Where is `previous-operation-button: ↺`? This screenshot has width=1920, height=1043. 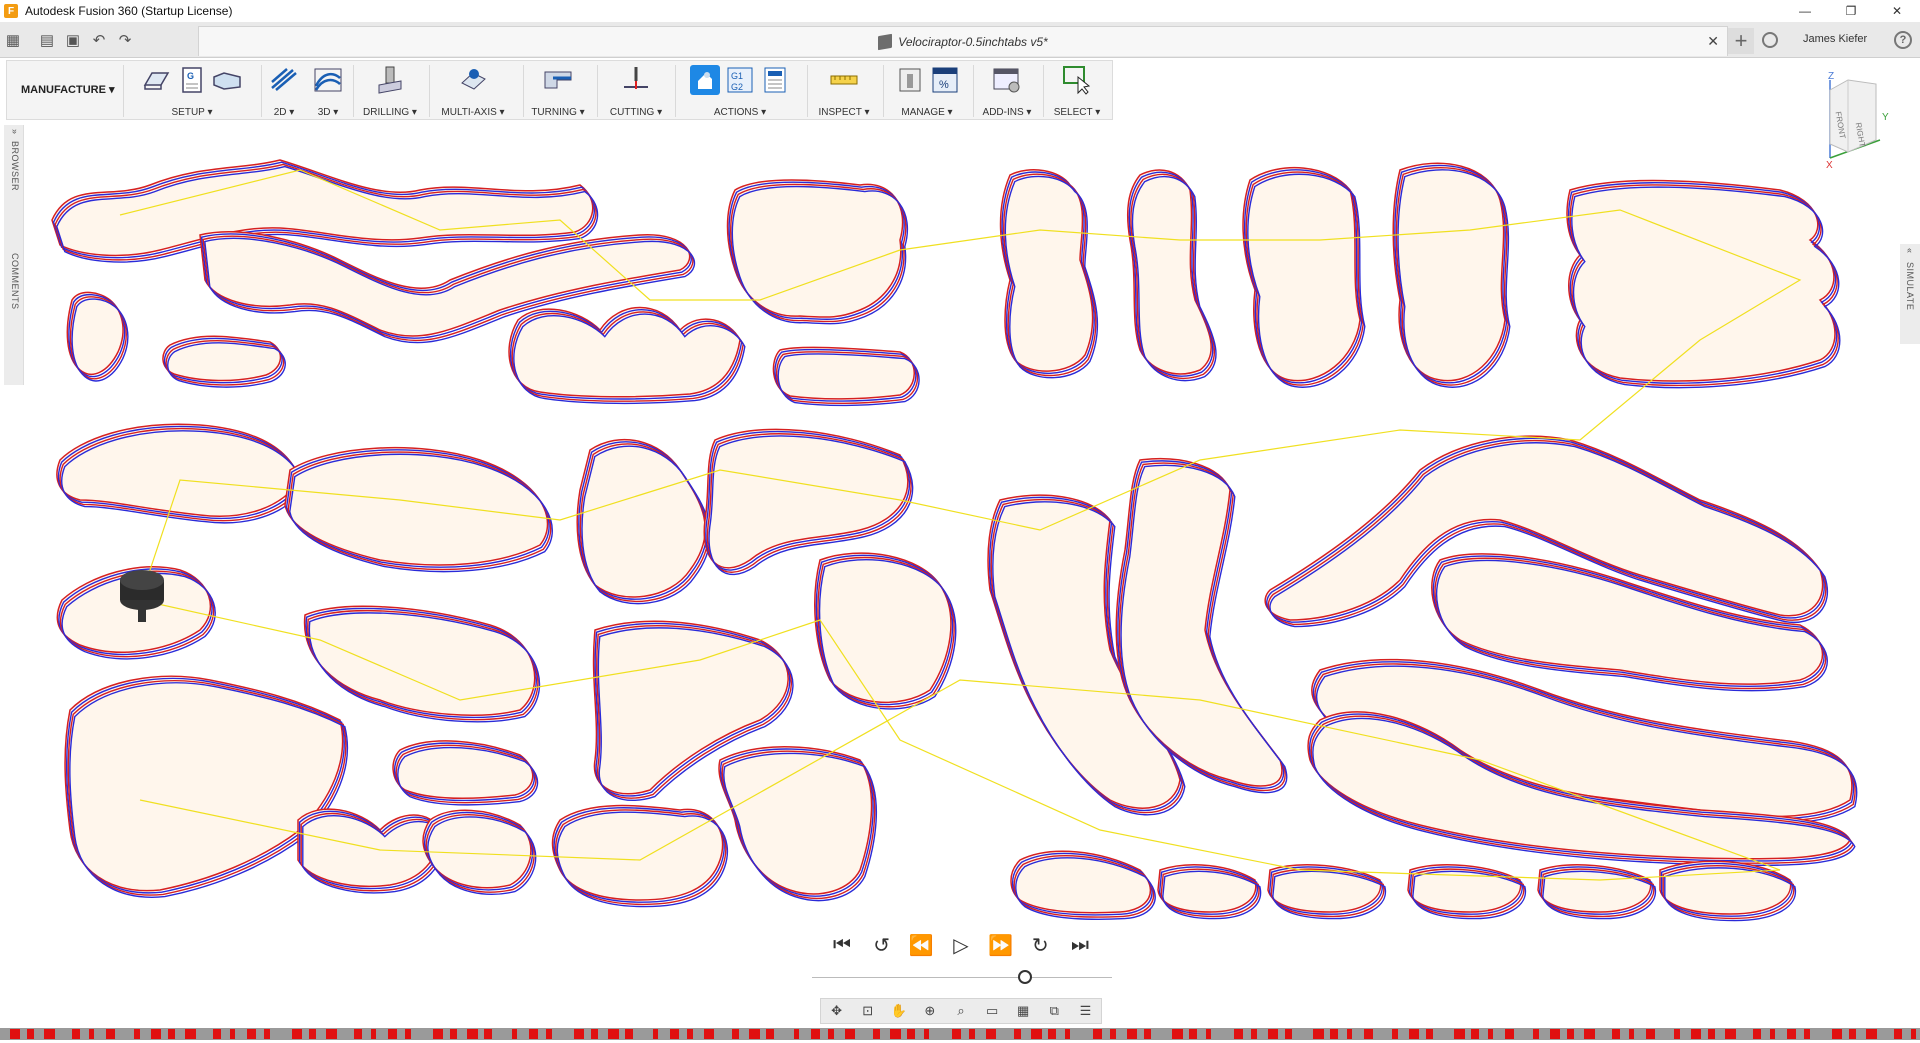
previous-operation-button: ↺ is located at coordinates (882, 945).